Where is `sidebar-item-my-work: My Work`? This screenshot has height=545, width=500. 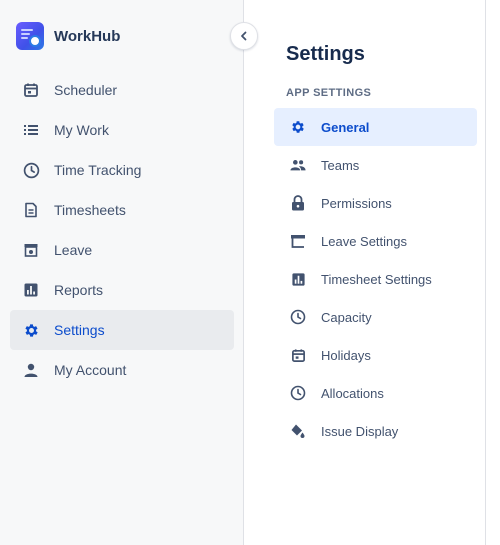
sidebar-item-my-work: My Work is located at coordinates (122, 130).